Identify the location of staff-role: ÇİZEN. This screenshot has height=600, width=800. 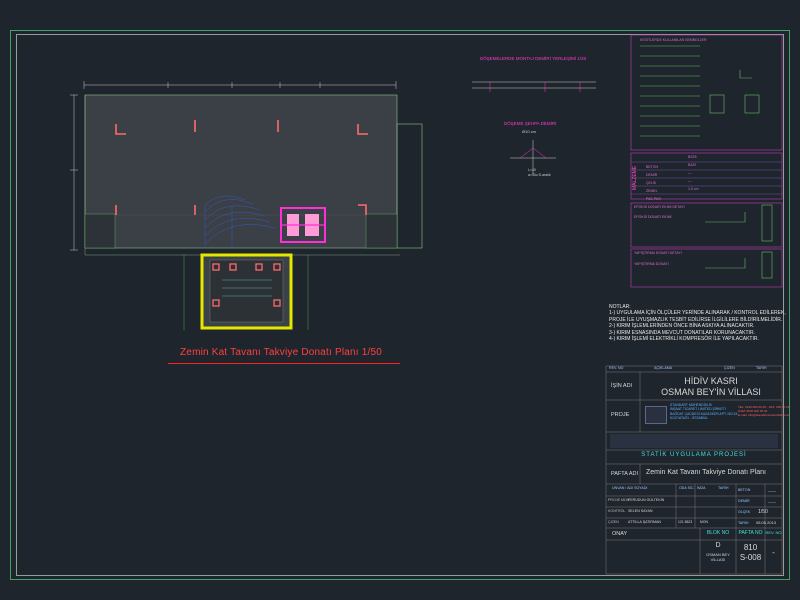
(613, 522).